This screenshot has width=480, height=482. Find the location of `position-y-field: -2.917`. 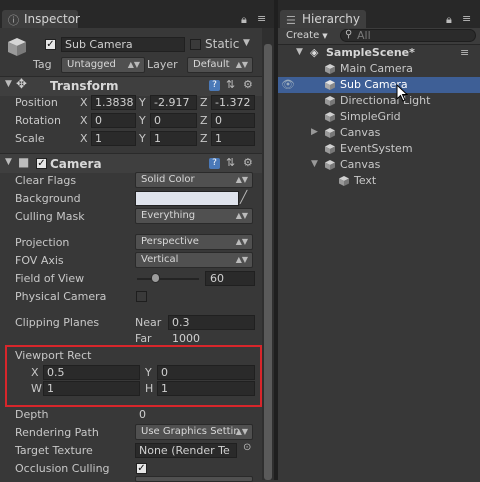

position-y-field: -2.917 is located at coordinates (173, 102).